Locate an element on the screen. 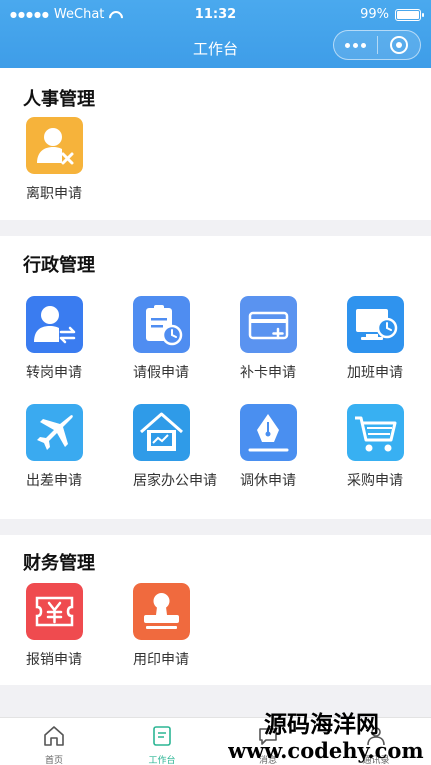 Image resolution: width=431 pixels, height=765 pixels. status-right: 99% is located at coordinates (392, 14).